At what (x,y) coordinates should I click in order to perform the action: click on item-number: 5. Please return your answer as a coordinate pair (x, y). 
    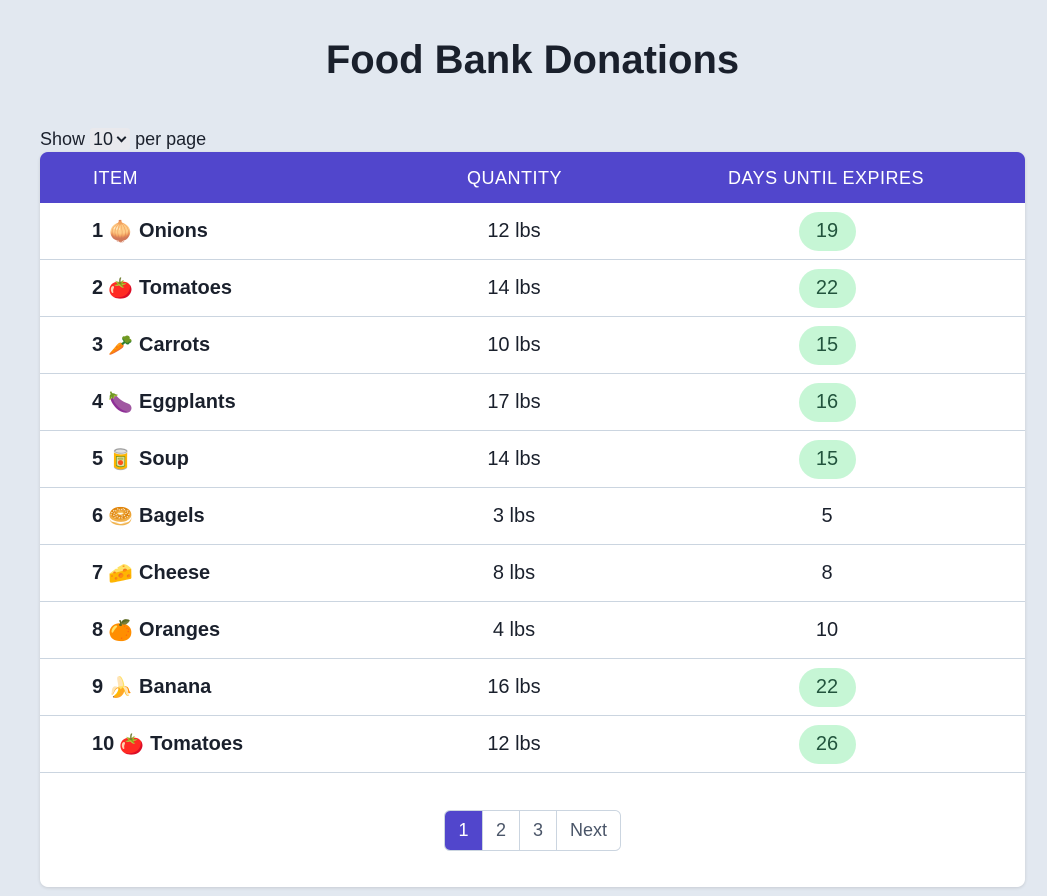
    Looking at the image, I should click on (98, 459).